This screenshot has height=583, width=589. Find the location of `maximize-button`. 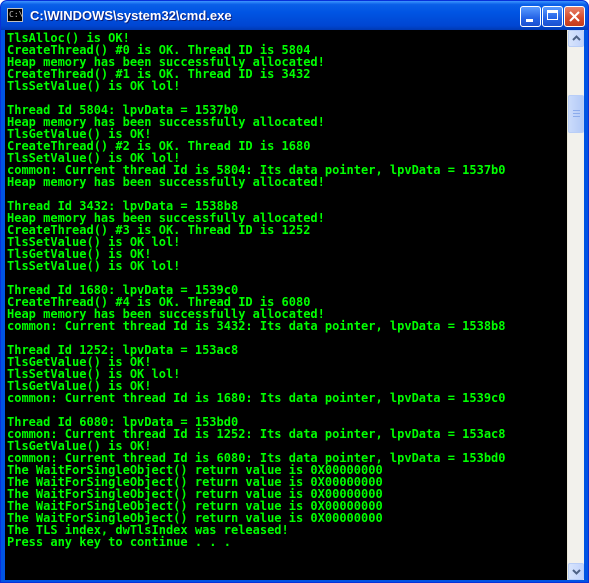

maximize-button is located at coordinates (552, 16).